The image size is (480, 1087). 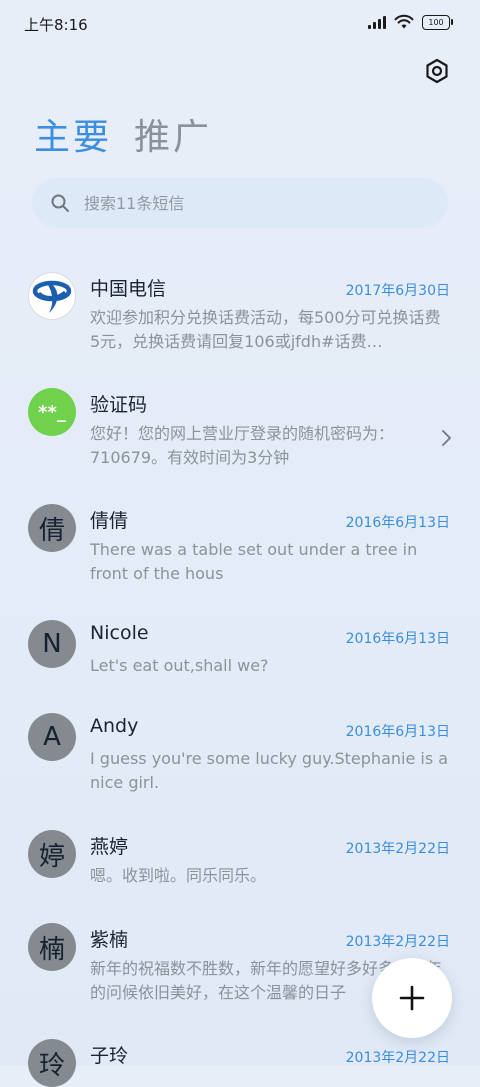 I want to click on status-time: 上午8:16, so click(x=56, y=25).